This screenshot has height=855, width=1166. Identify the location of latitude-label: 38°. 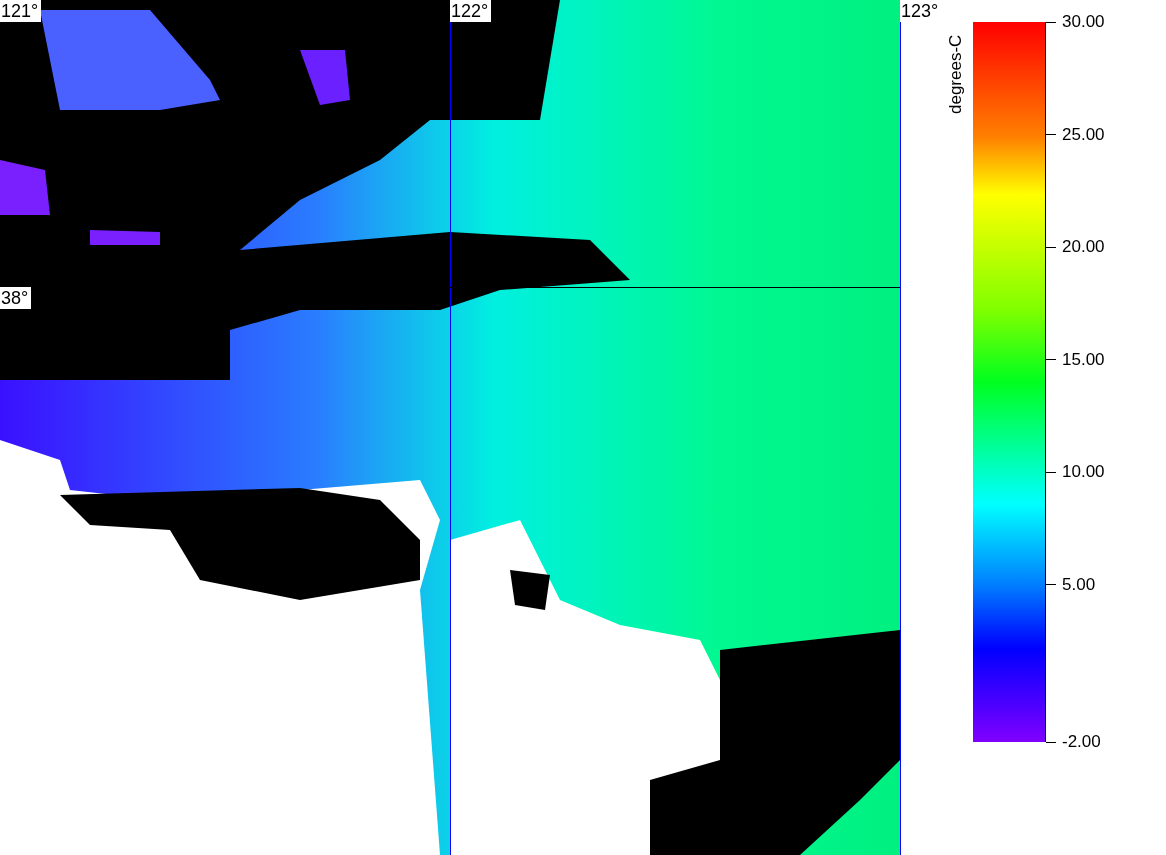
(16, 297).